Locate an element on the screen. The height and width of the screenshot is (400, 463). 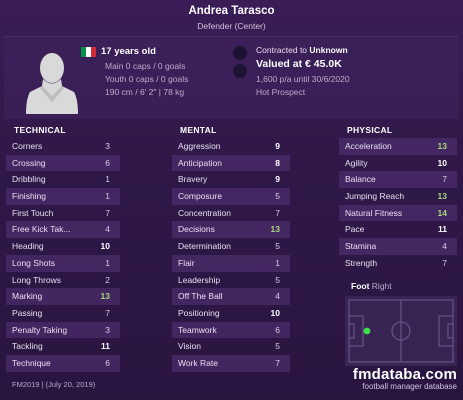
mental-attr-row: Work Rate 7 is located at coordinates (231, 363).